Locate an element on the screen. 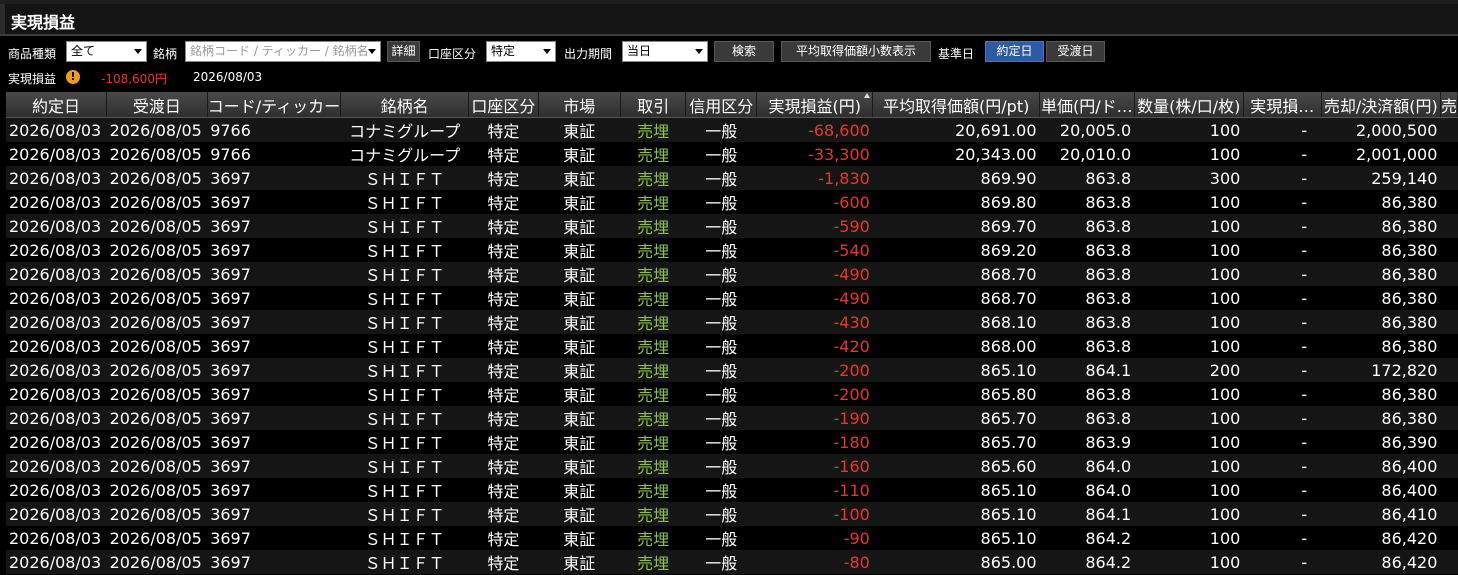 This screenshot has height=575, width=1458. realized-pl-total: -108,600円 is located at coordinates (134, 79).